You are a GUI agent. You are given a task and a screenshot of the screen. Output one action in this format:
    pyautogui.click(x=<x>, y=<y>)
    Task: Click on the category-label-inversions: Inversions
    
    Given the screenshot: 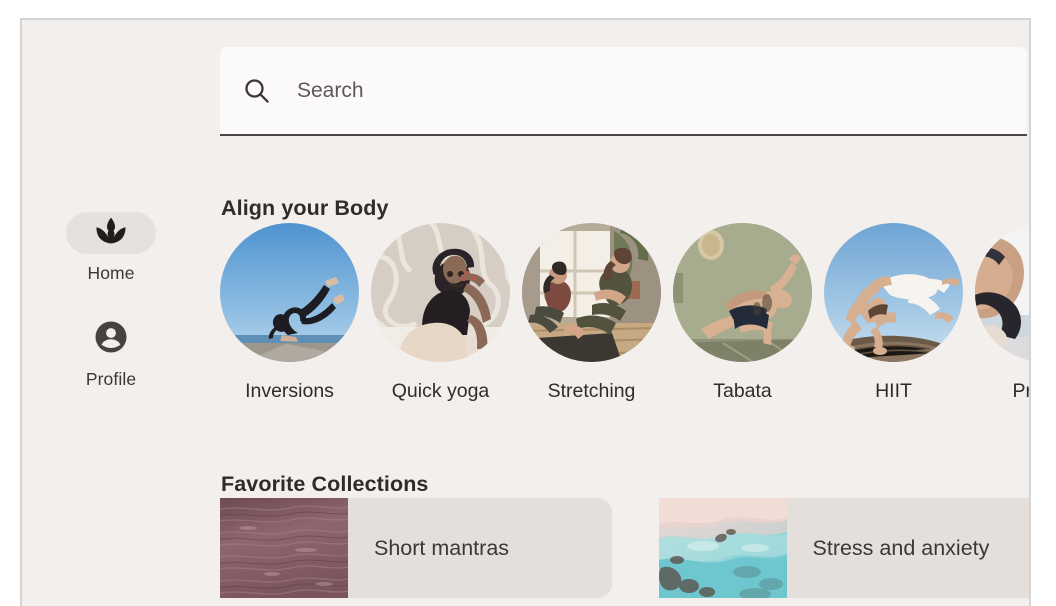 What is the action you would take?
    pyautogui.click(x=289, y=391)
    